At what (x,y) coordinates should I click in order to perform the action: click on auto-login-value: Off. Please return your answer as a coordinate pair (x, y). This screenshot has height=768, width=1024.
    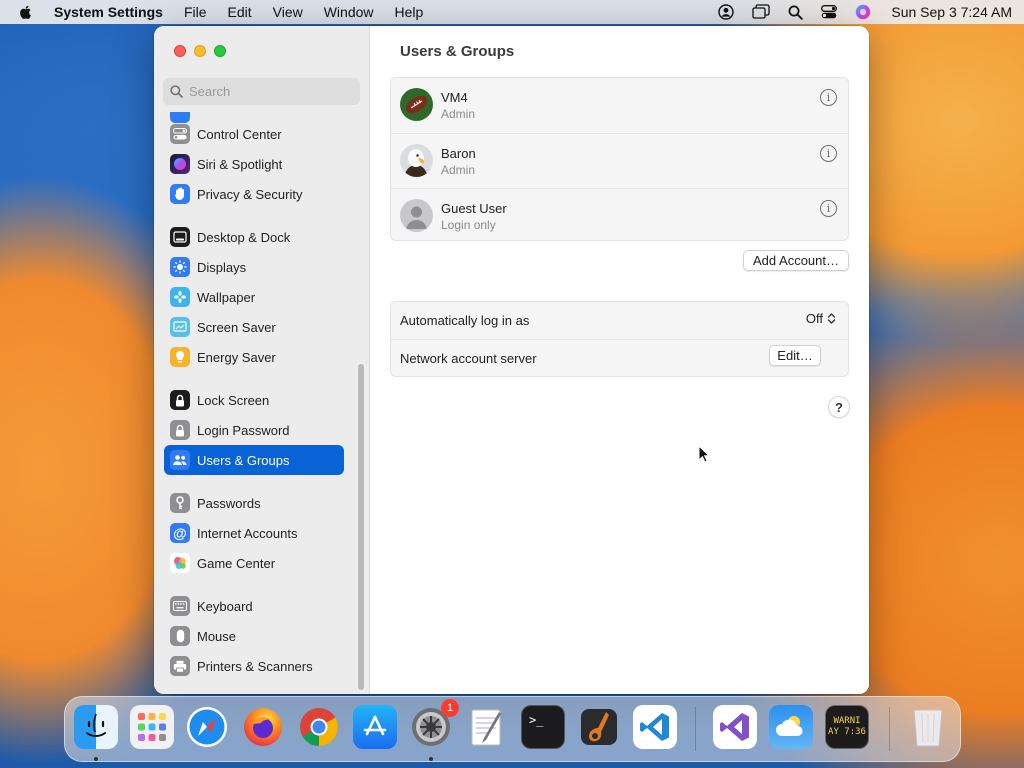
    Looking at the image, I should click on (814, 318).